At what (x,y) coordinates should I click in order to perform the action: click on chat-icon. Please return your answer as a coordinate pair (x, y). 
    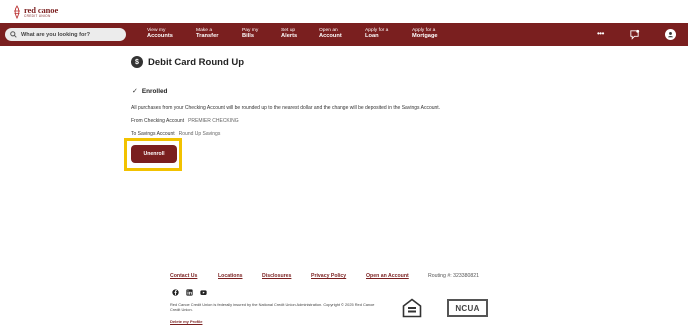
    Looking at the image, I should click on (634, 34).